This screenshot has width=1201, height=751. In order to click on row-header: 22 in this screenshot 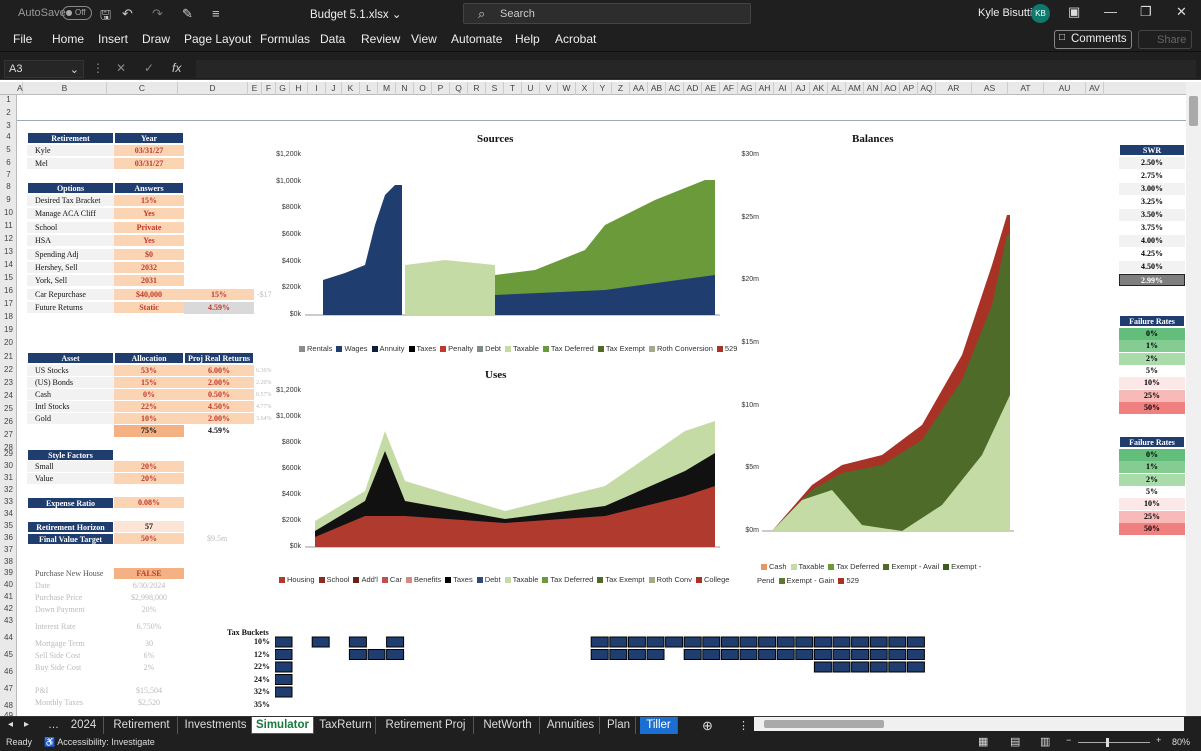, I will do `click(8, 369)`.